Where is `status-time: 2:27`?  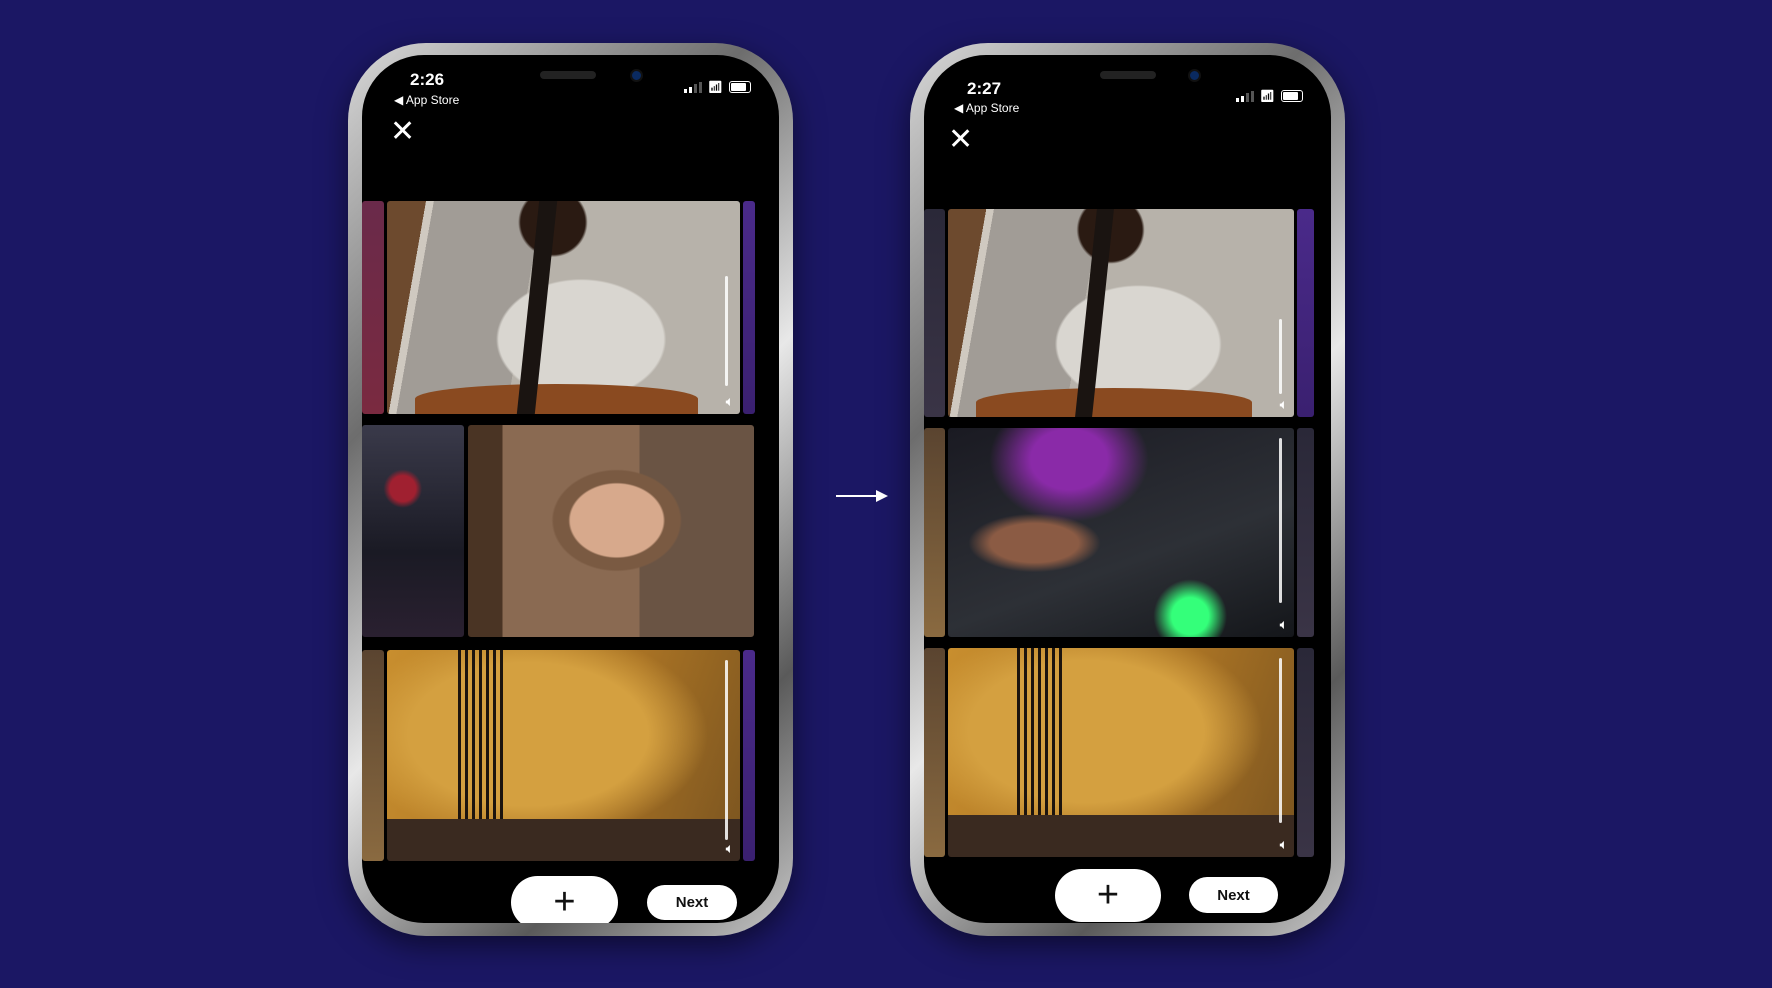
status-time: 2:27 is located at coordinates (984, 88).